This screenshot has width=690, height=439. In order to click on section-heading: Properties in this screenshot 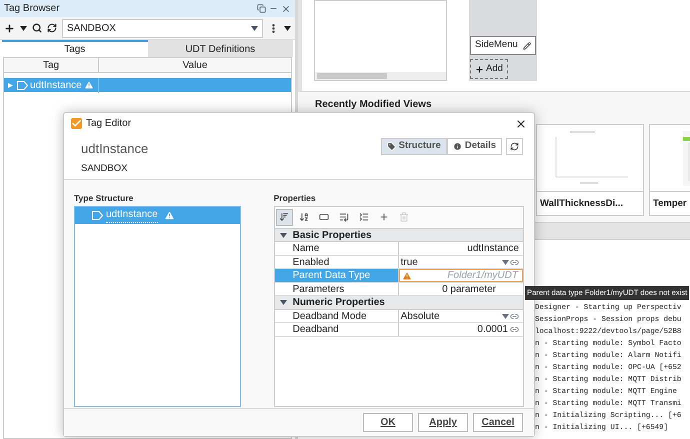, I will do `click(295, 198)`.